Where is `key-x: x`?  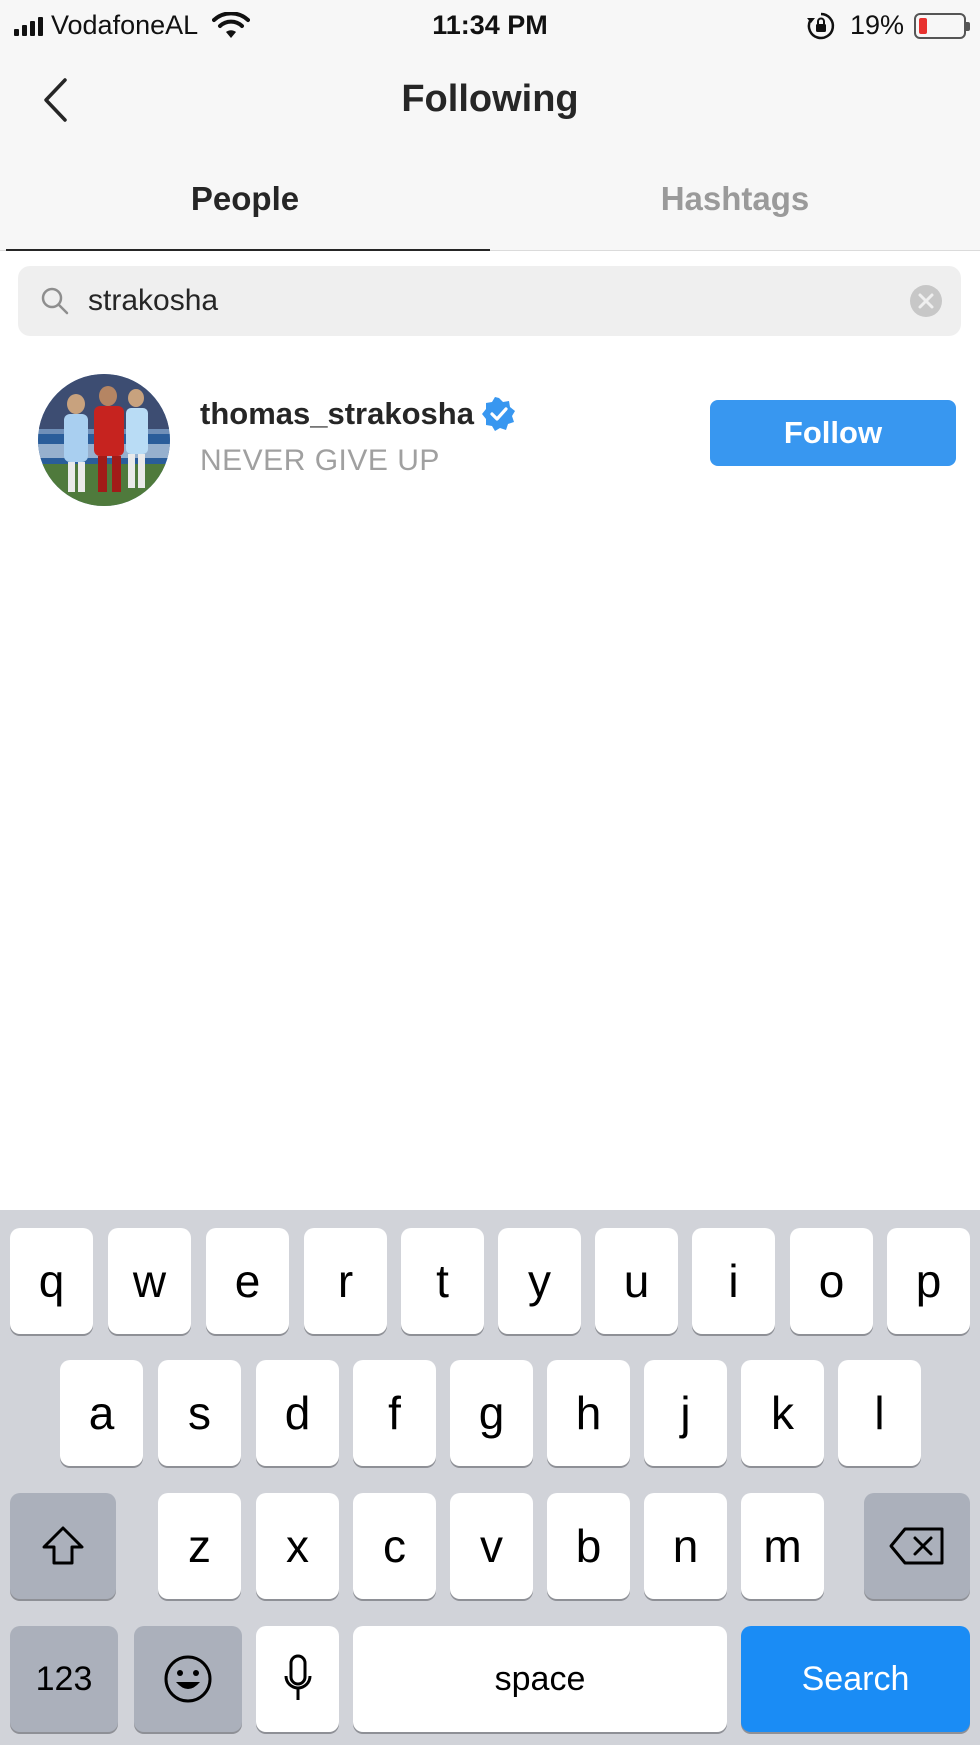
key-x: x is located at coordinates (297, 1546).